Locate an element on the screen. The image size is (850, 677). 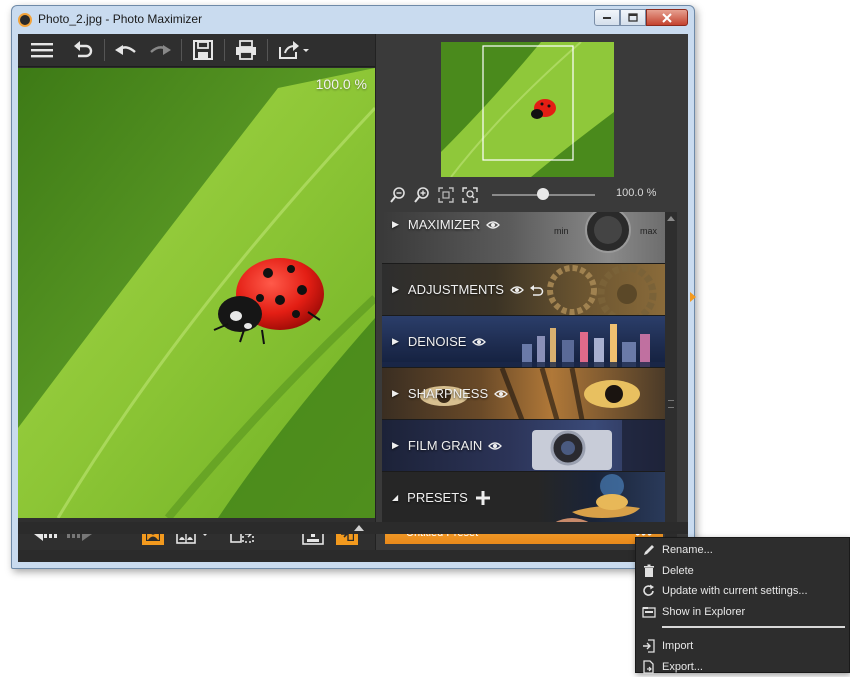
save-button is located at coordinates (203, 50).